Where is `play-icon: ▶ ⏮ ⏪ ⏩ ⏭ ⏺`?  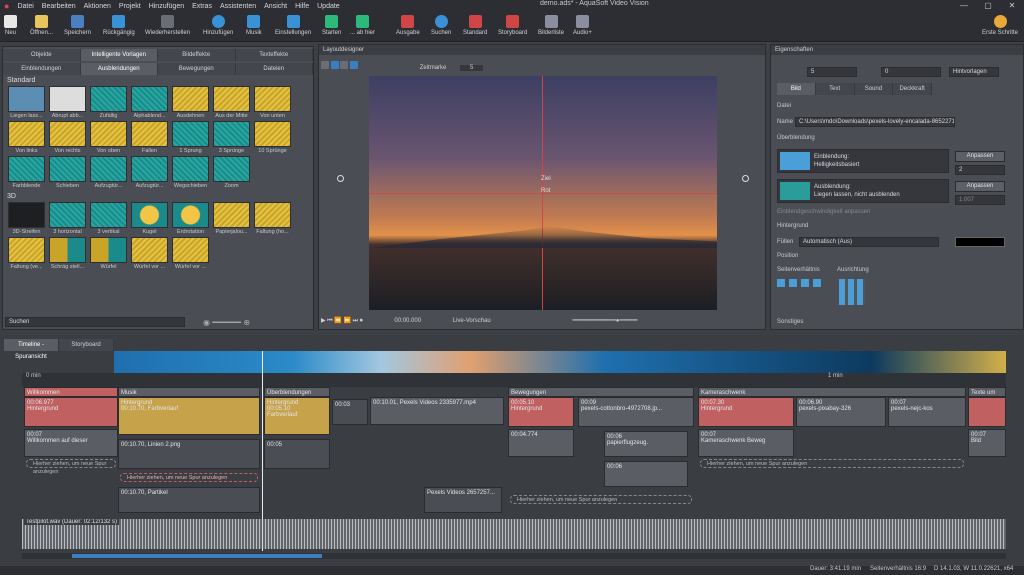
play-icon: ▶ ⏮ ⏪ ⏩ ⏭ ⏺ is located at coordinates (342, 321).